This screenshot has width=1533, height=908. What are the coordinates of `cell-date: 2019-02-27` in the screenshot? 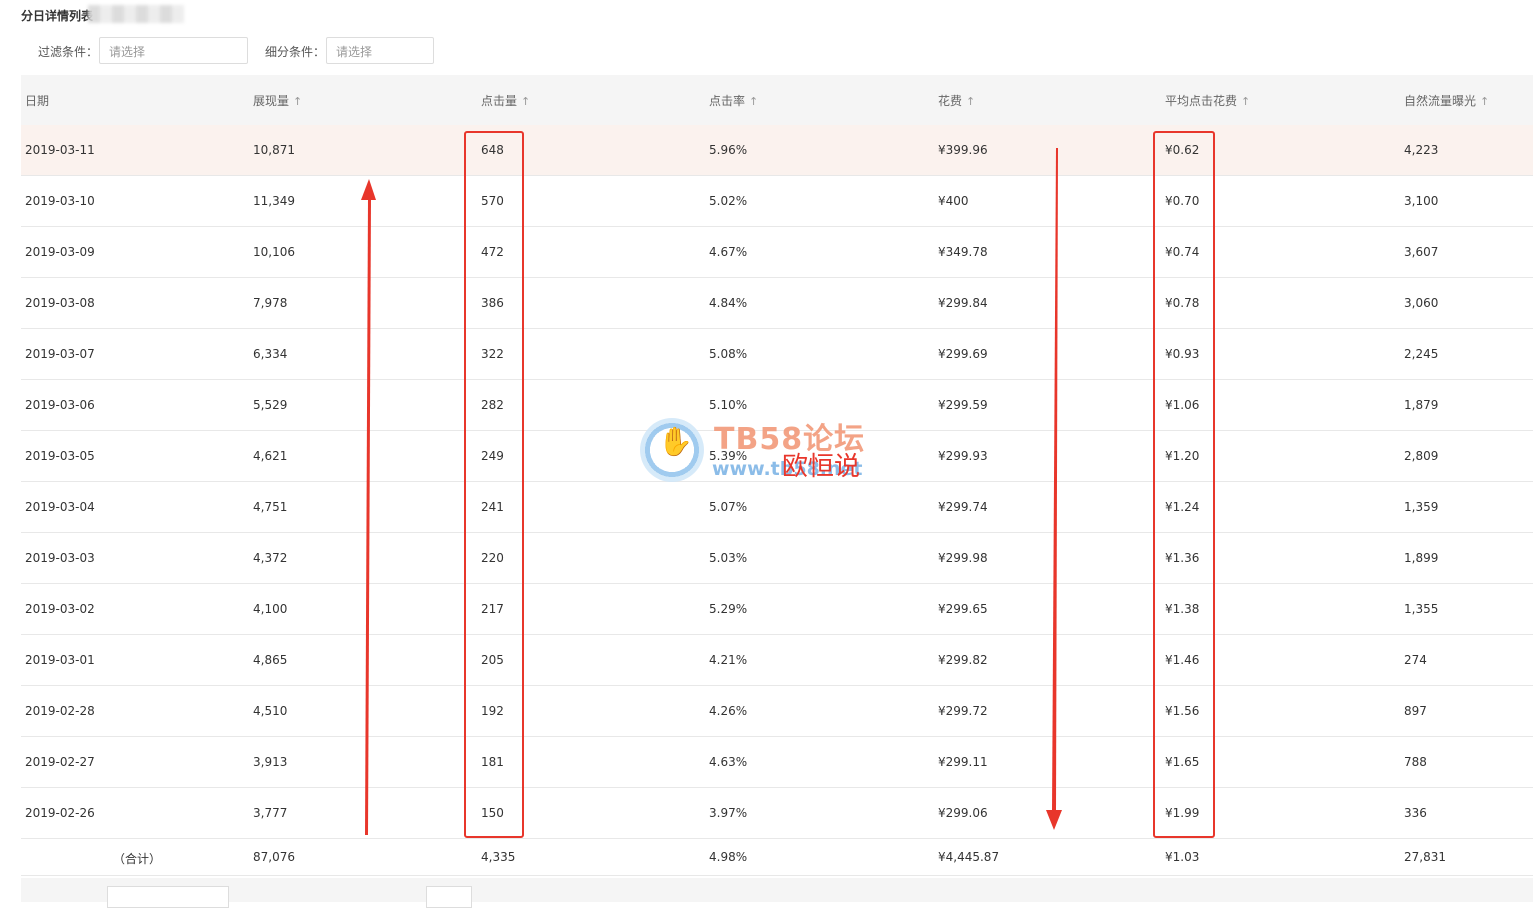 It's located at (60, 762).